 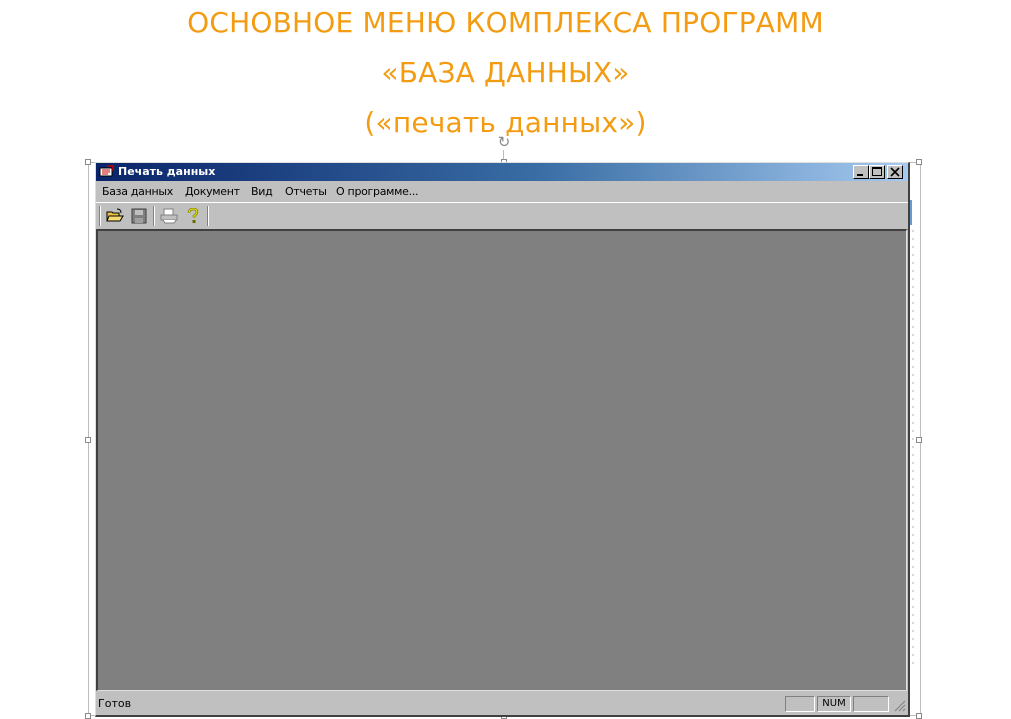 I want to click on maximize-button, so click(x=877, y=172).